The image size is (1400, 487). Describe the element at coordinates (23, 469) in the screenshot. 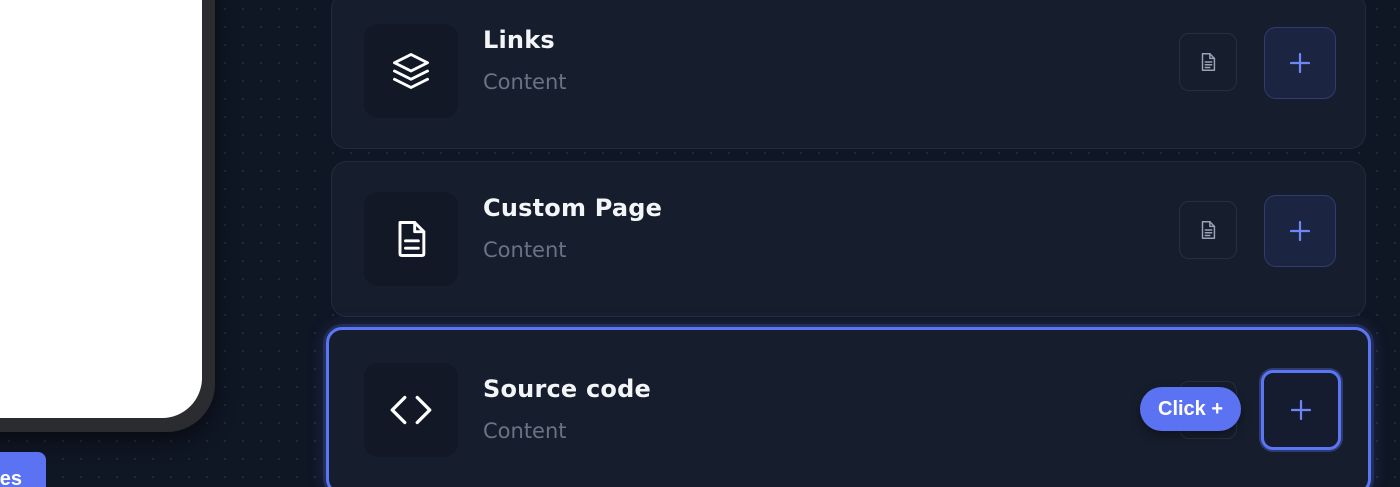

I see `preview-action-button: es` at that location.